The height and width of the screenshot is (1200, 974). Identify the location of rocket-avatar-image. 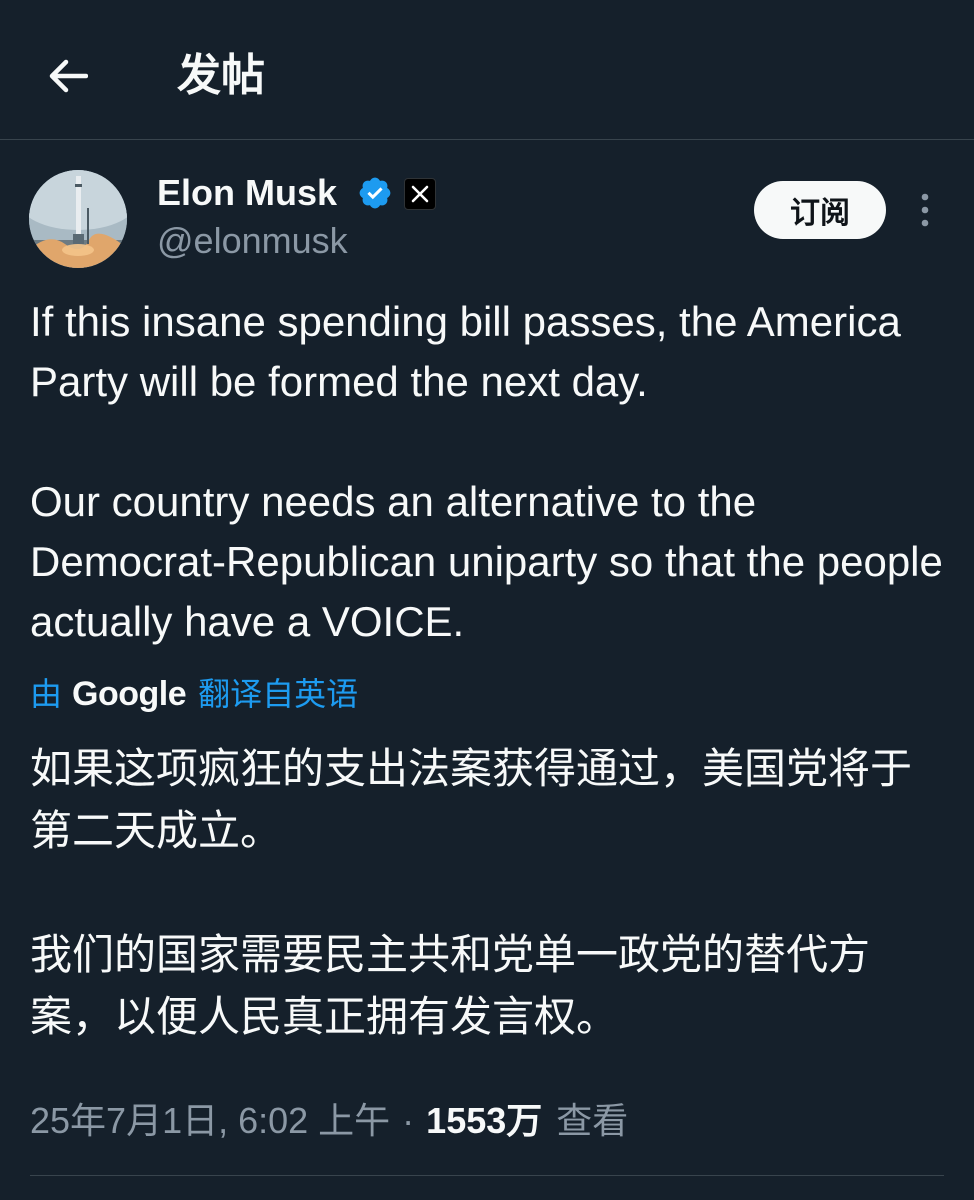
(78, 219).